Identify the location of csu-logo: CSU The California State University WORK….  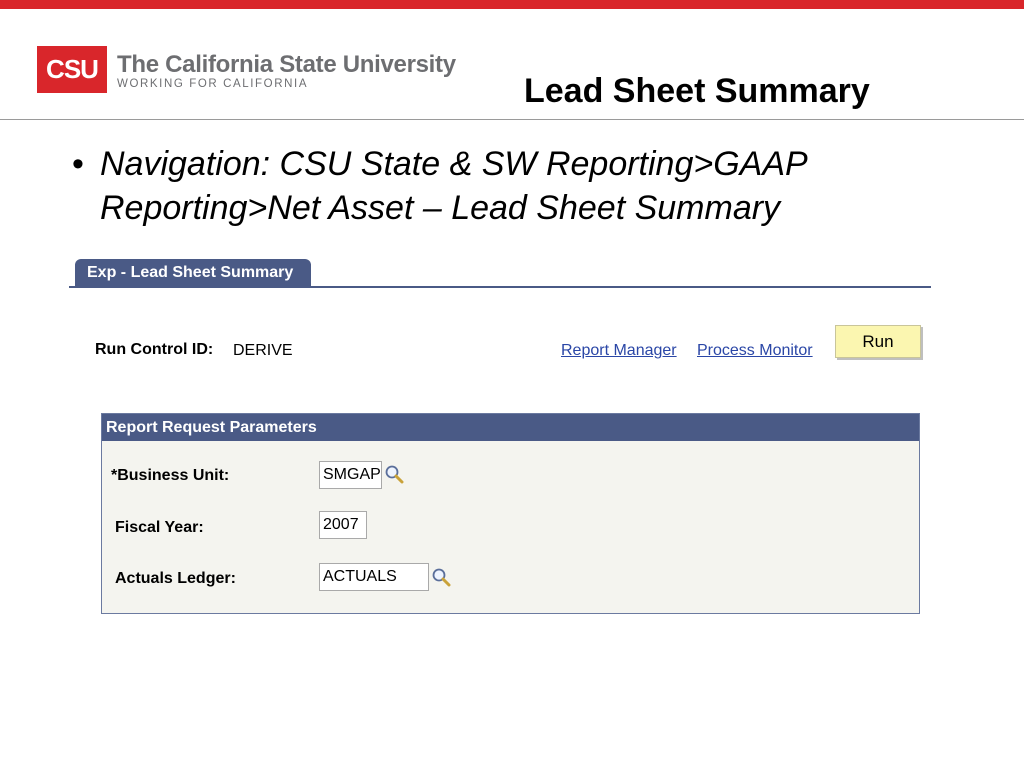
(246, 69).